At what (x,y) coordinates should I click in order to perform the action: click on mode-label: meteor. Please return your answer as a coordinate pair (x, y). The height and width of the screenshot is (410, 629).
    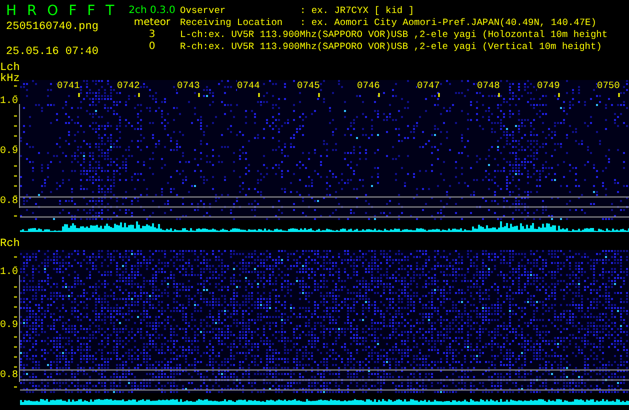
    Looking at the image, I should click on (152, 23).